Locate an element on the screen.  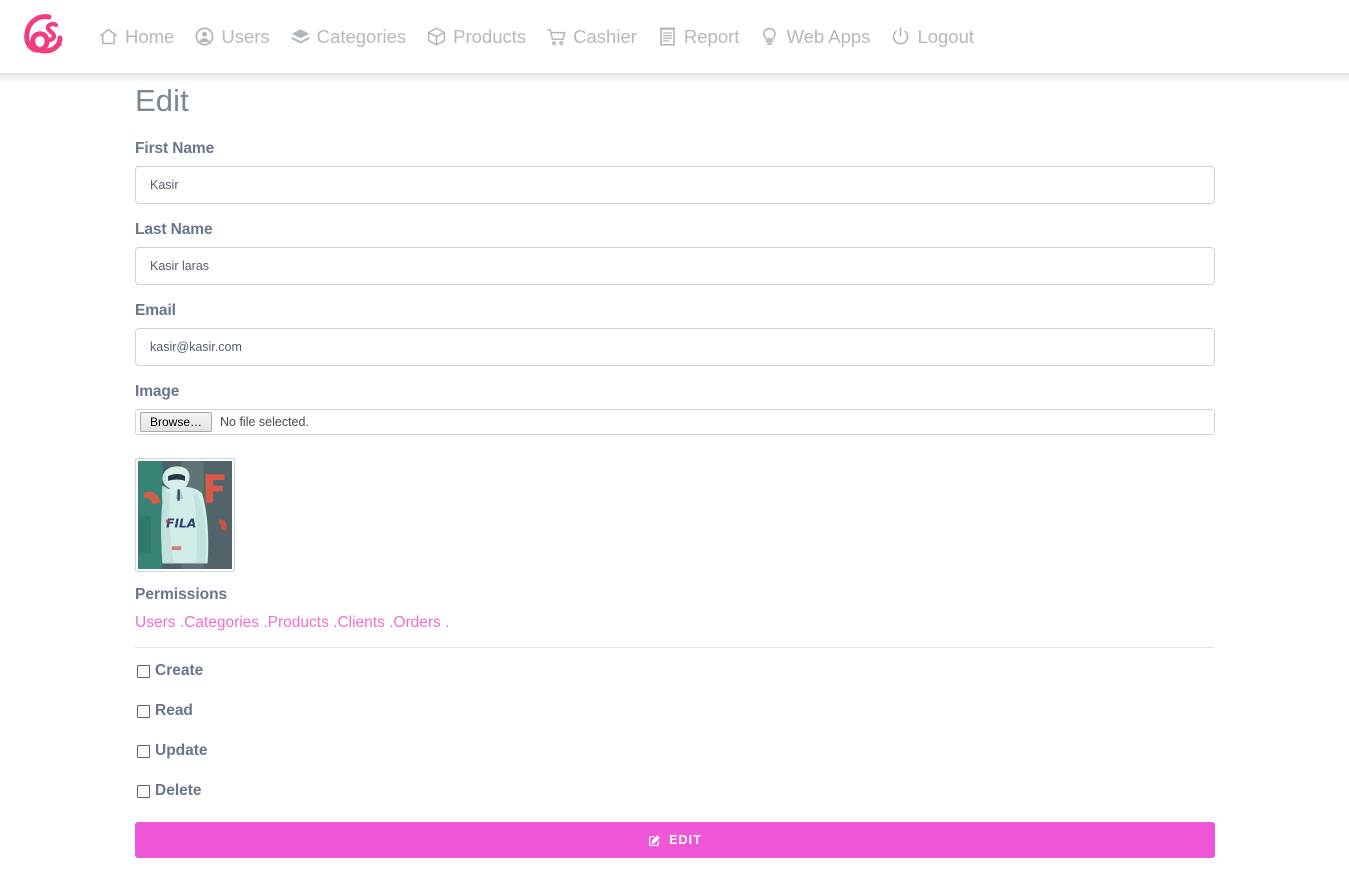
checkbox-read-label: Read is located at coordinates (174, 711).